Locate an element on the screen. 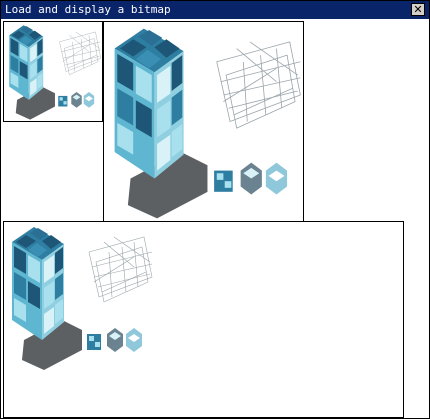 The image size is (430, 419). close-icon: ✕ is located at coordinates (418, 9).